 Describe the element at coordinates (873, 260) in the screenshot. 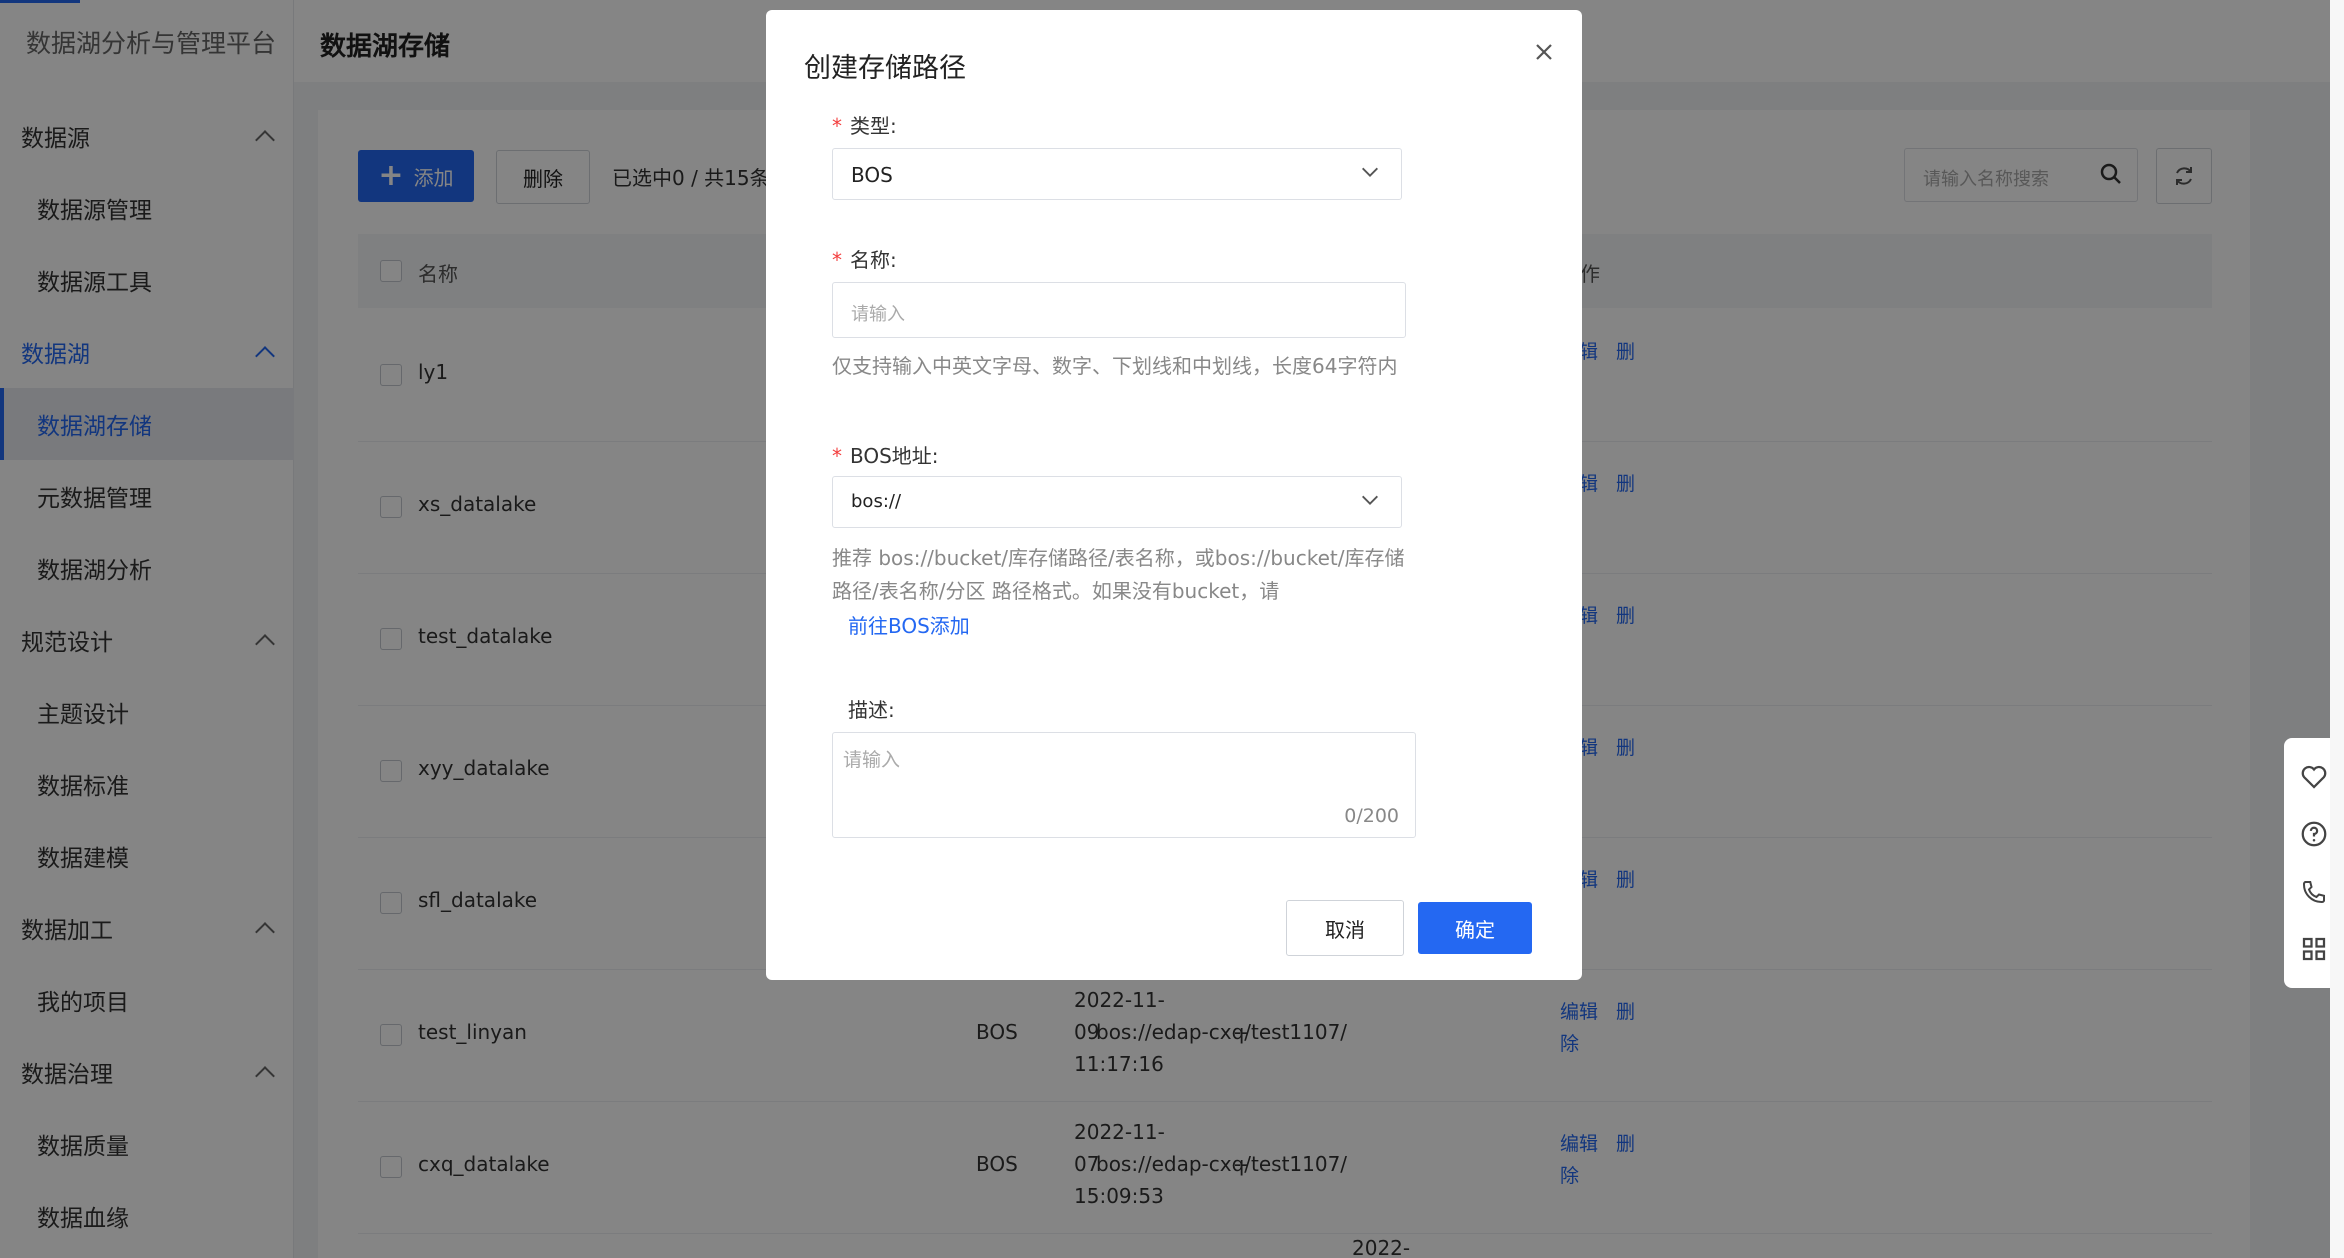

I see `name-label-text: 名称:` at that location.